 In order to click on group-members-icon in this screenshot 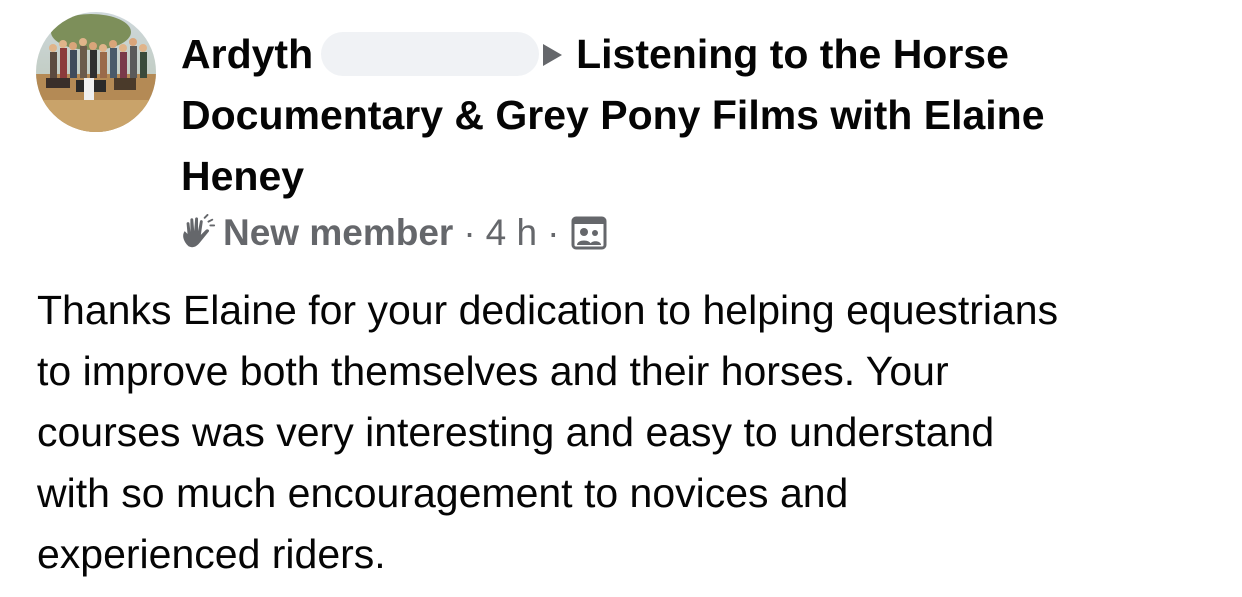, I will do `click(589, 233)`.